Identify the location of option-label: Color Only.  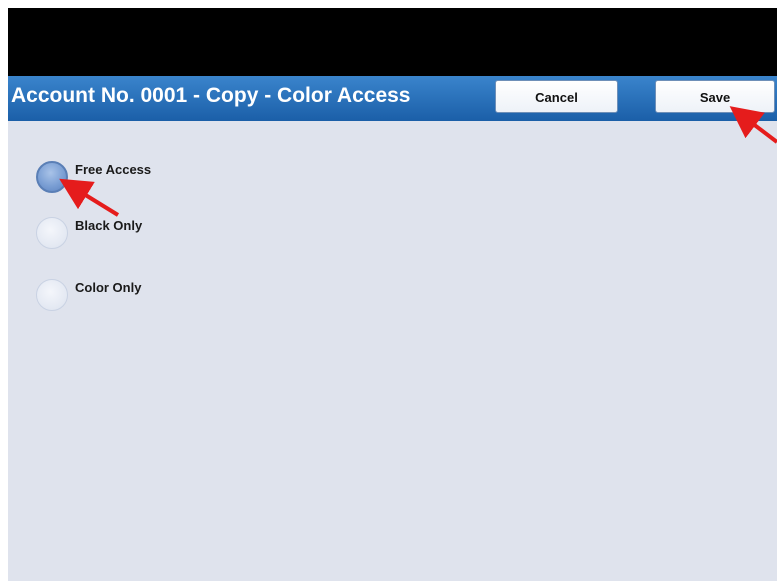
(108, 287).